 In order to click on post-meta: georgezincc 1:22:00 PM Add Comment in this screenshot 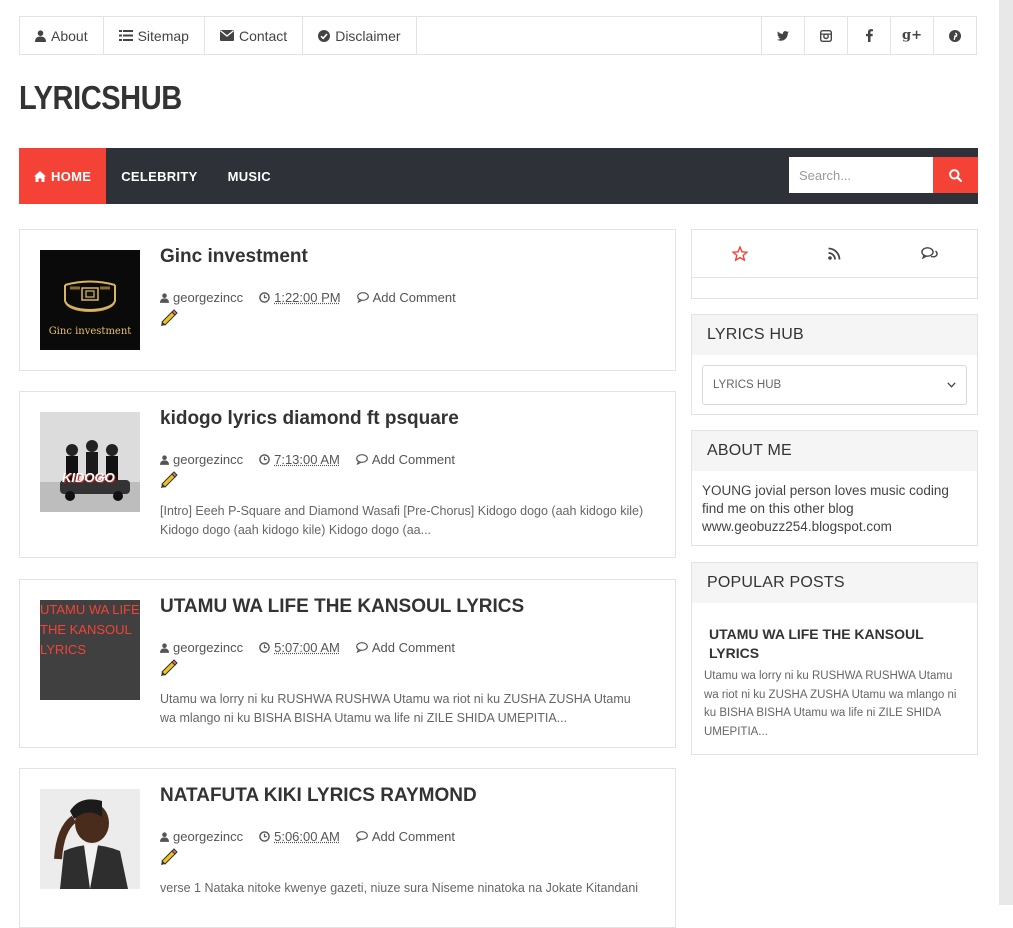, I will do `click(308, 297)`.